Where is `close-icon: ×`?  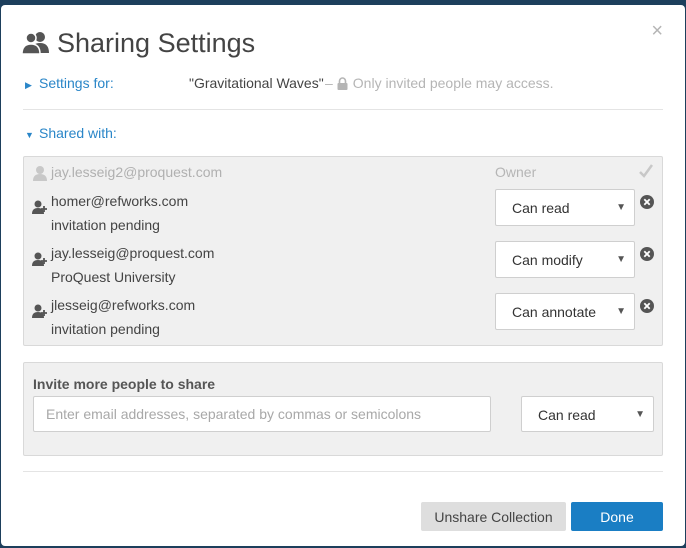 close-icon: × is located at coordinates (657, 31).